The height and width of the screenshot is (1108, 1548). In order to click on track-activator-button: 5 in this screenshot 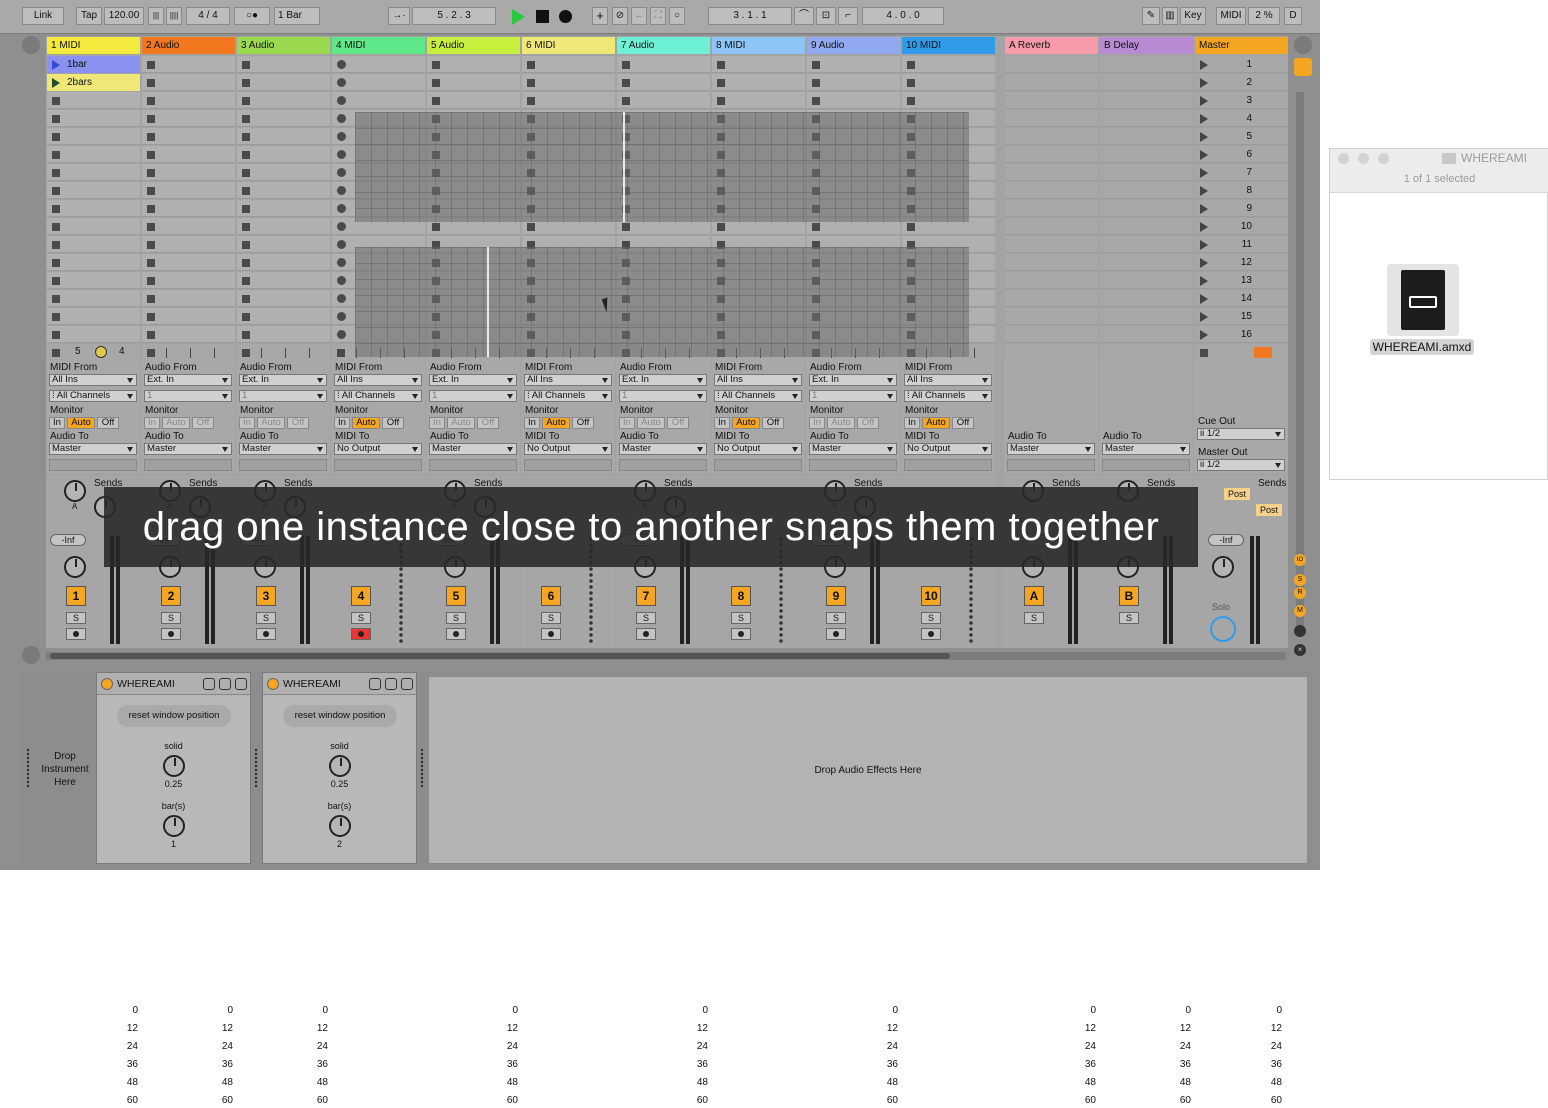, I will do `click(456, 596)`.